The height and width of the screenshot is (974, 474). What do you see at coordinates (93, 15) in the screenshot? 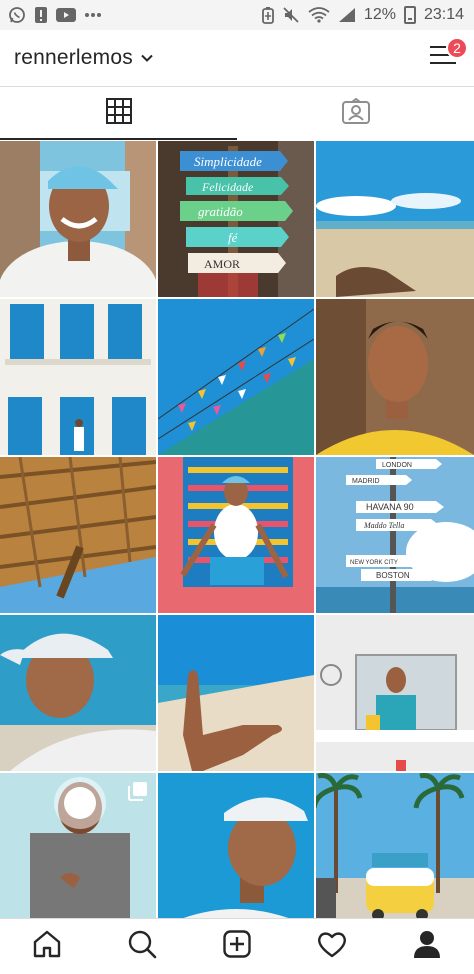
I see `more-dots-icon` at bounding box center [93, 15].